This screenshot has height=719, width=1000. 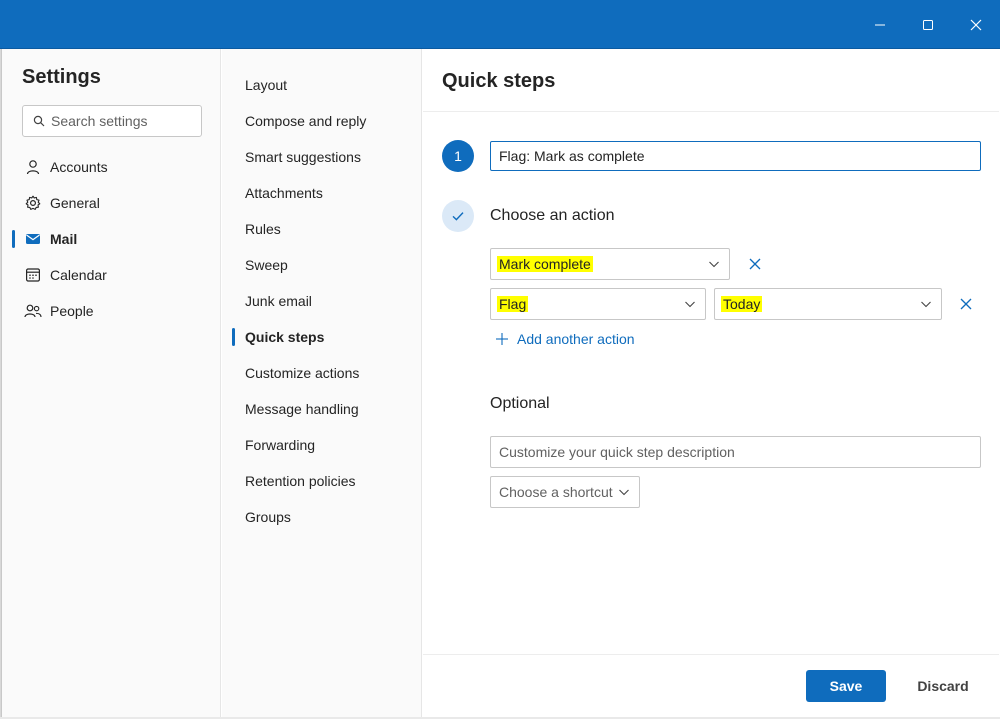 I want to click on shortcut-dropdown: Choose a shortcut, so click(x=565, y=492).